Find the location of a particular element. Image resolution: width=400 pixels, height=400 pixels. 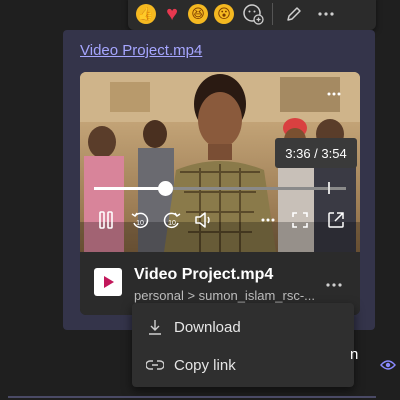

divider is located at coordinates (272, 14).